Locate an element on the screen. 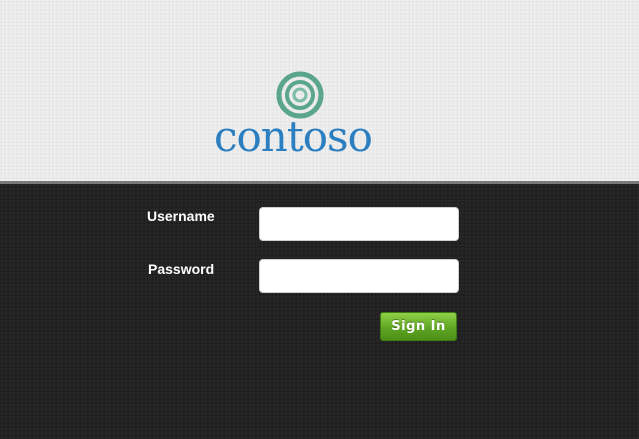  brand-logo-text: contoso is located at coordinates (293, 136).